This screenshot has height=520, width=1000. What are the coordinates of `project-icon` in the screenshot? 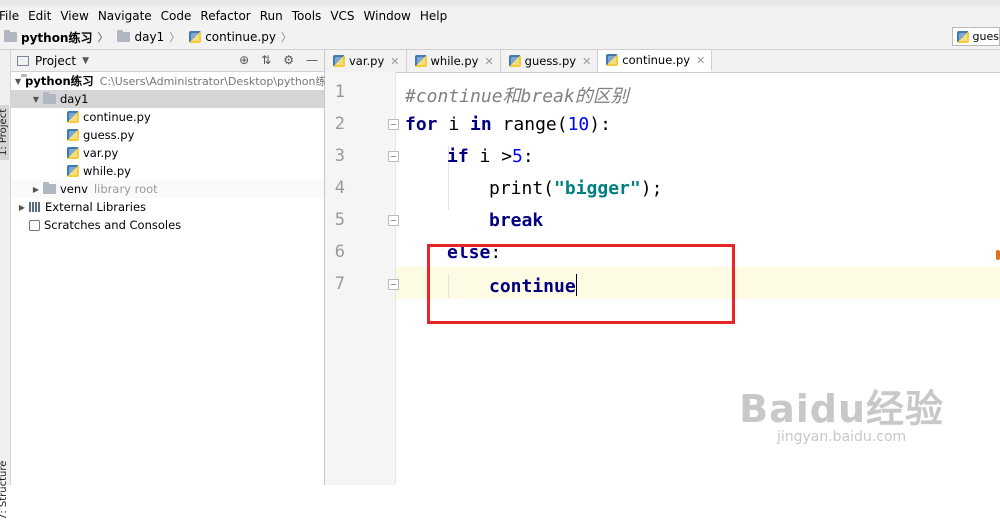 It's located at (23, 60).